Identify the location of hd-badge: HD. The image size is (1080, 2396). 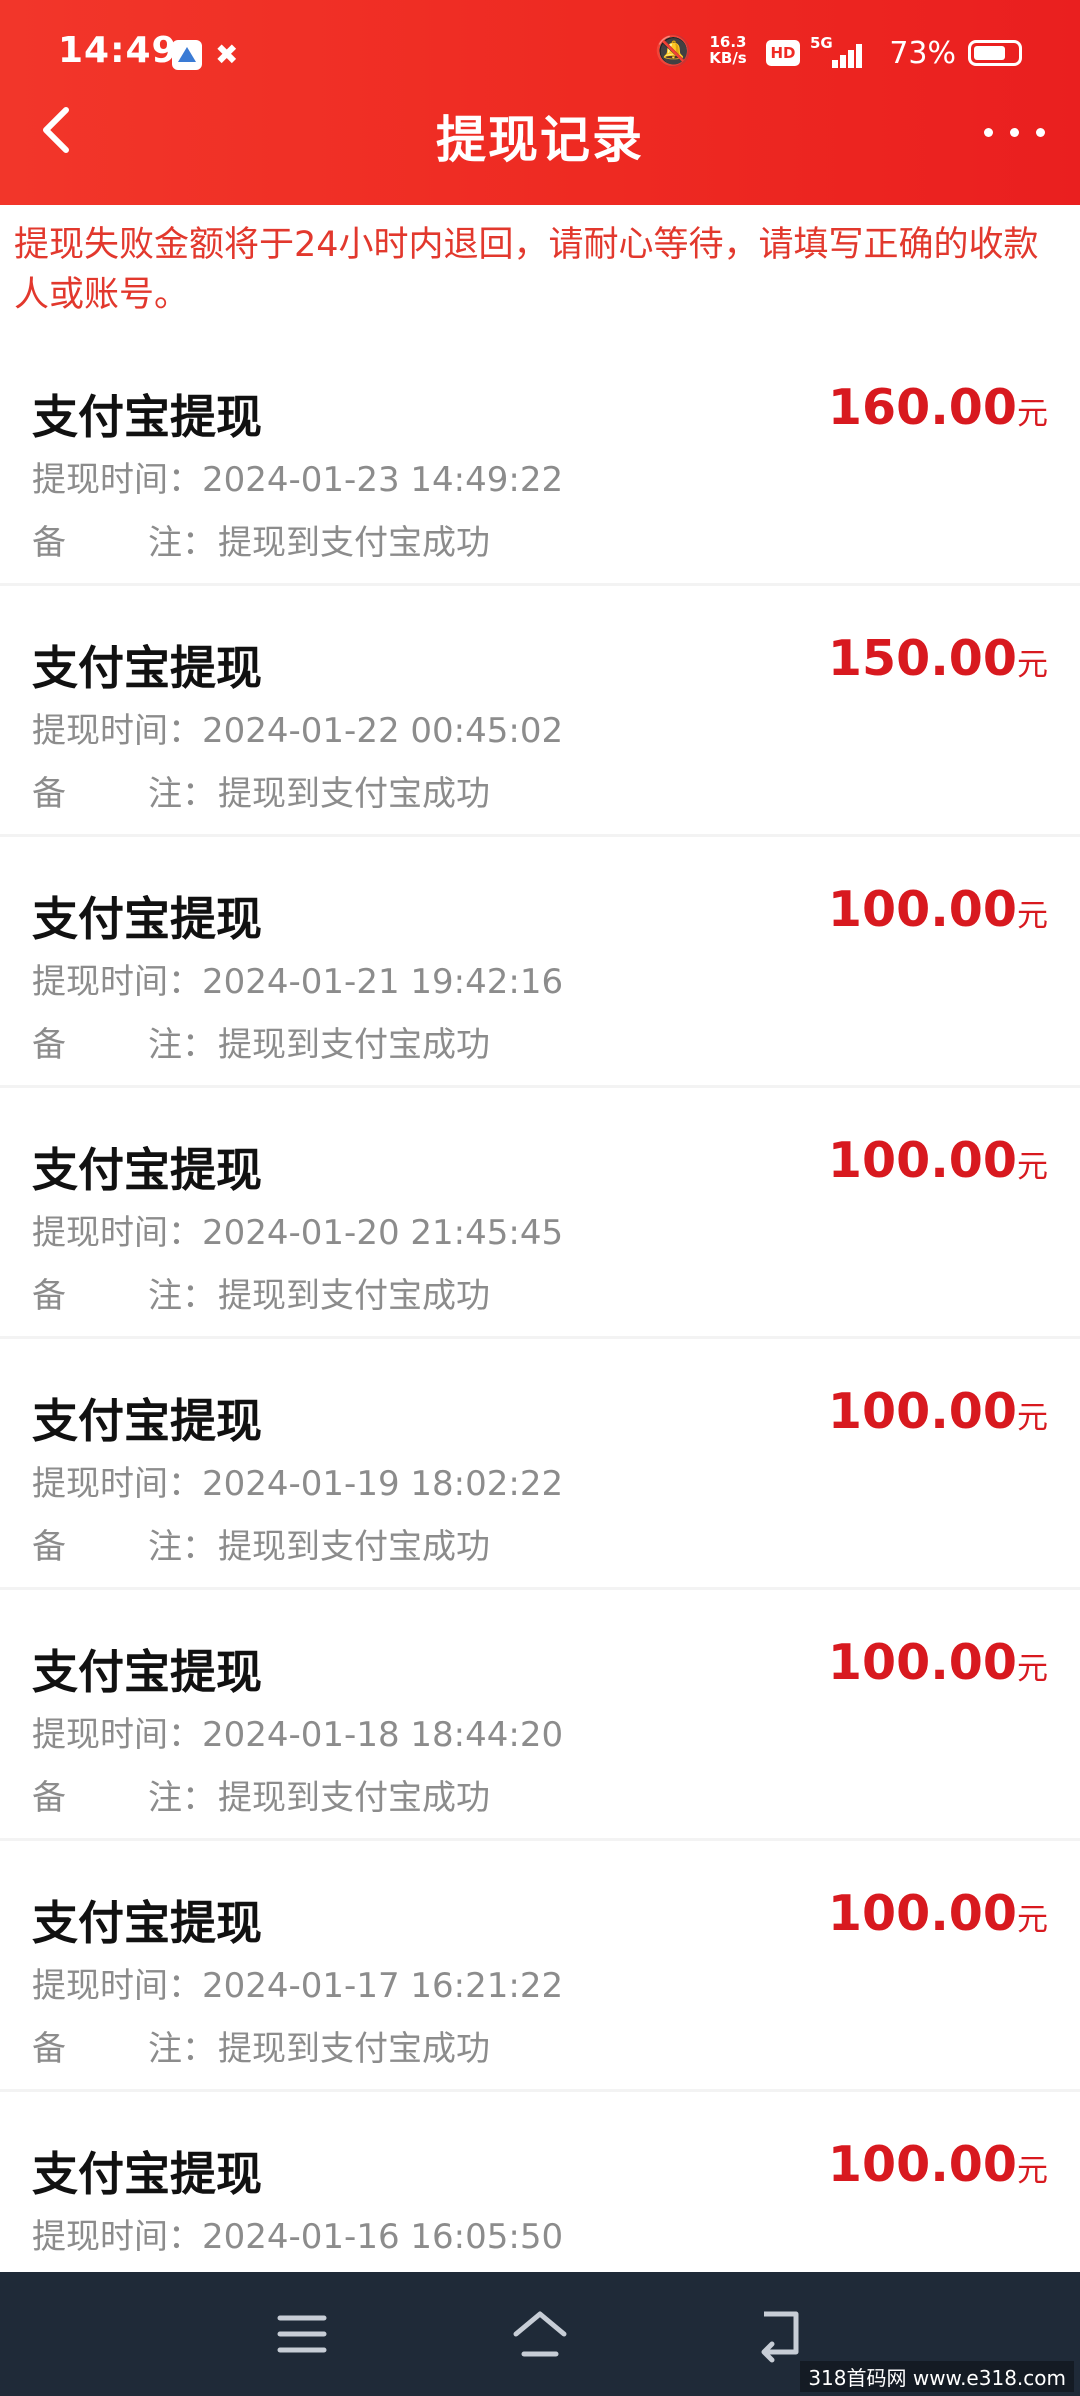
(783, 53).